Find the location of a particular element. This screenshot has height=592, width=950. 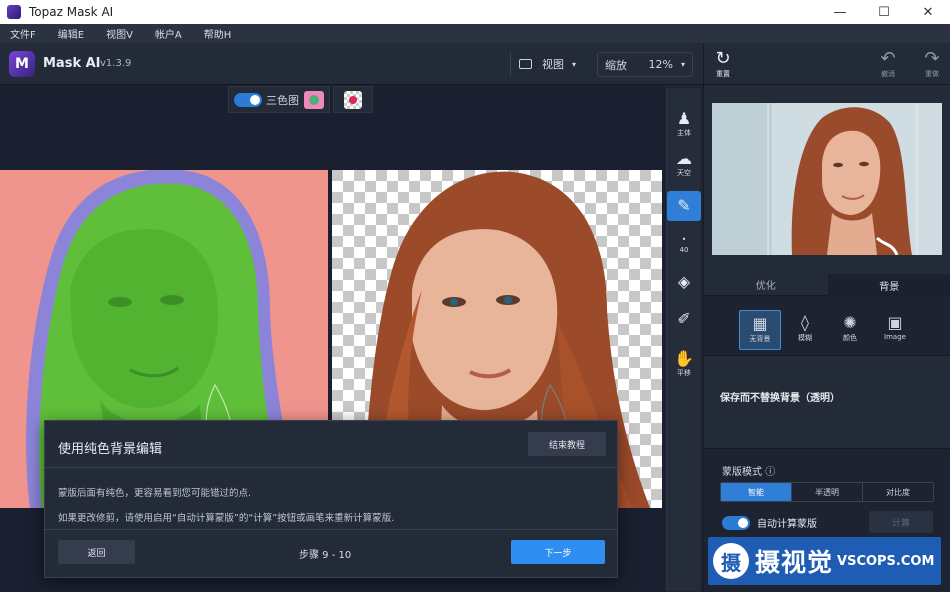

dialog-text-1: 蒙版后面有纯色，更容易看到您可能错过的点. is located at coordinates (155, 493).